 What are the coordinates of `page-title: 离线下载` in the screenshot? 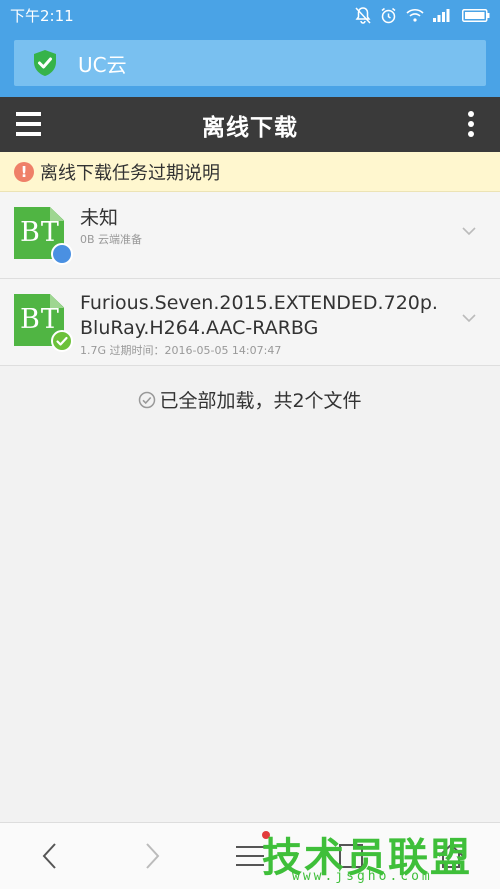 It's located at (250, 127).